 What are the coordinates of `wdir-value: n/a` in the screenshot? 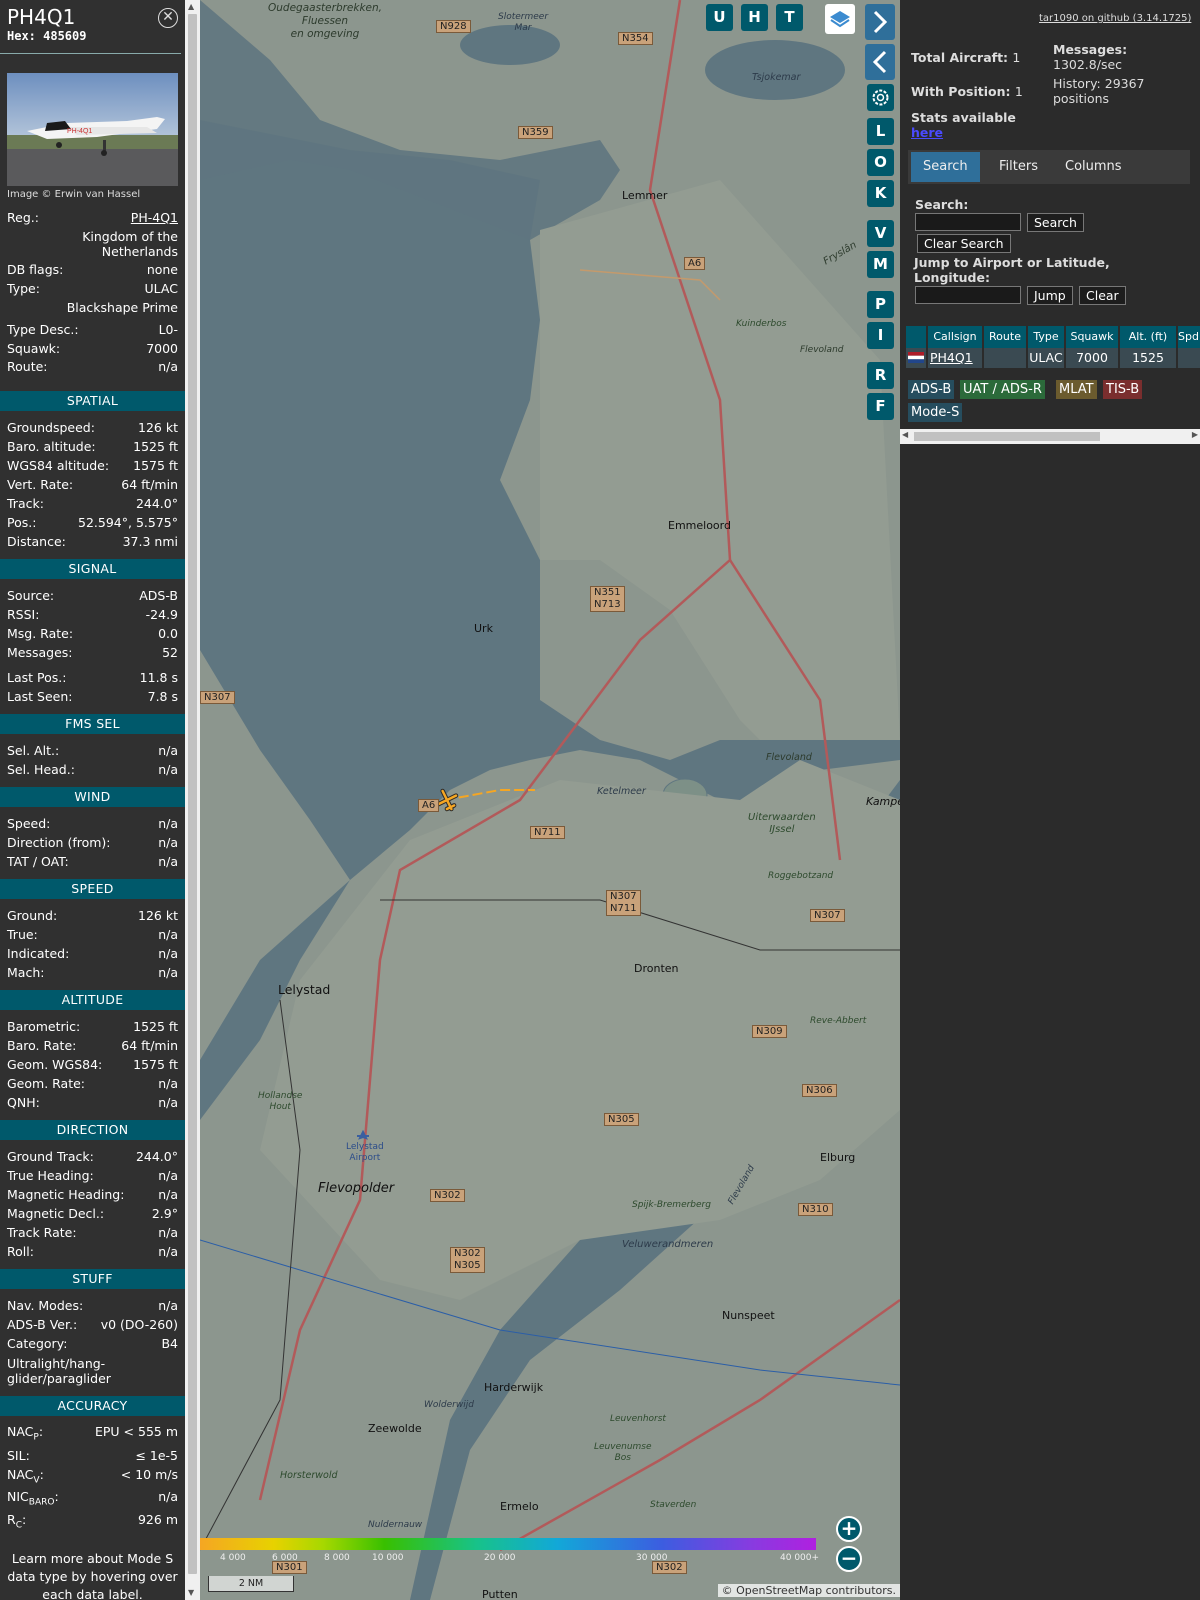 It's located at (168, 842).